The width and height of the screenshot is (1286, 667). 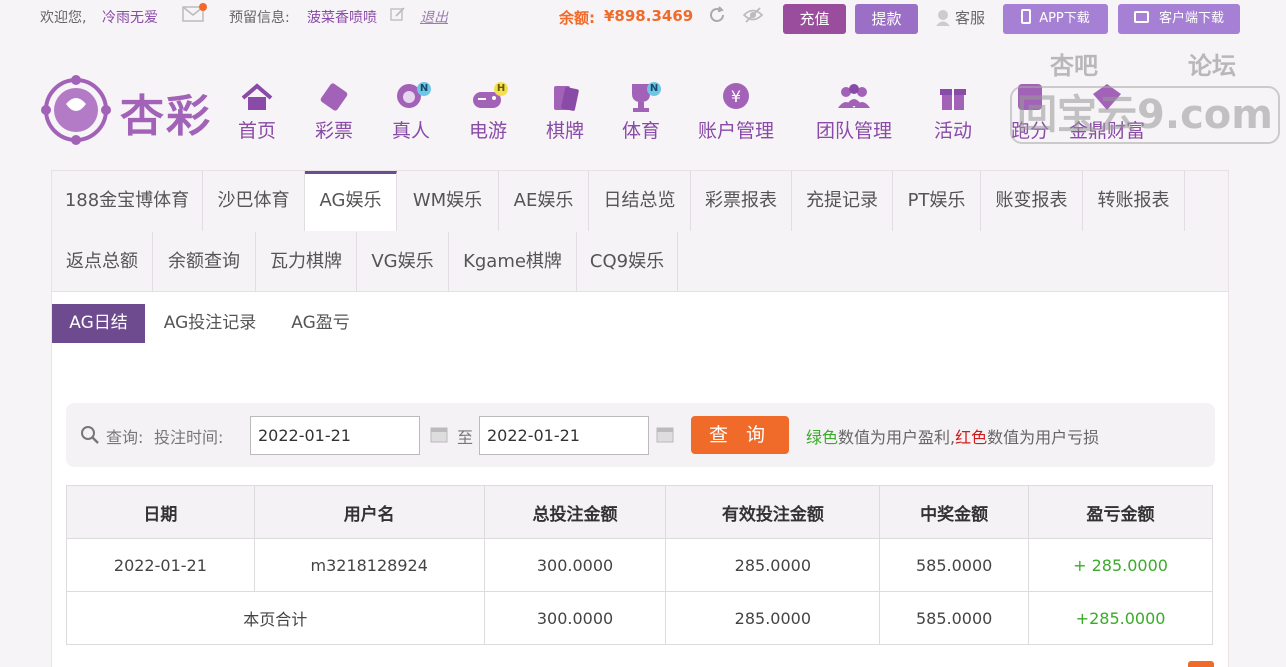 What do you see at coordinates (854, 97) in the screenshot?
I see `team-icon` at bounding box center [854, 97].